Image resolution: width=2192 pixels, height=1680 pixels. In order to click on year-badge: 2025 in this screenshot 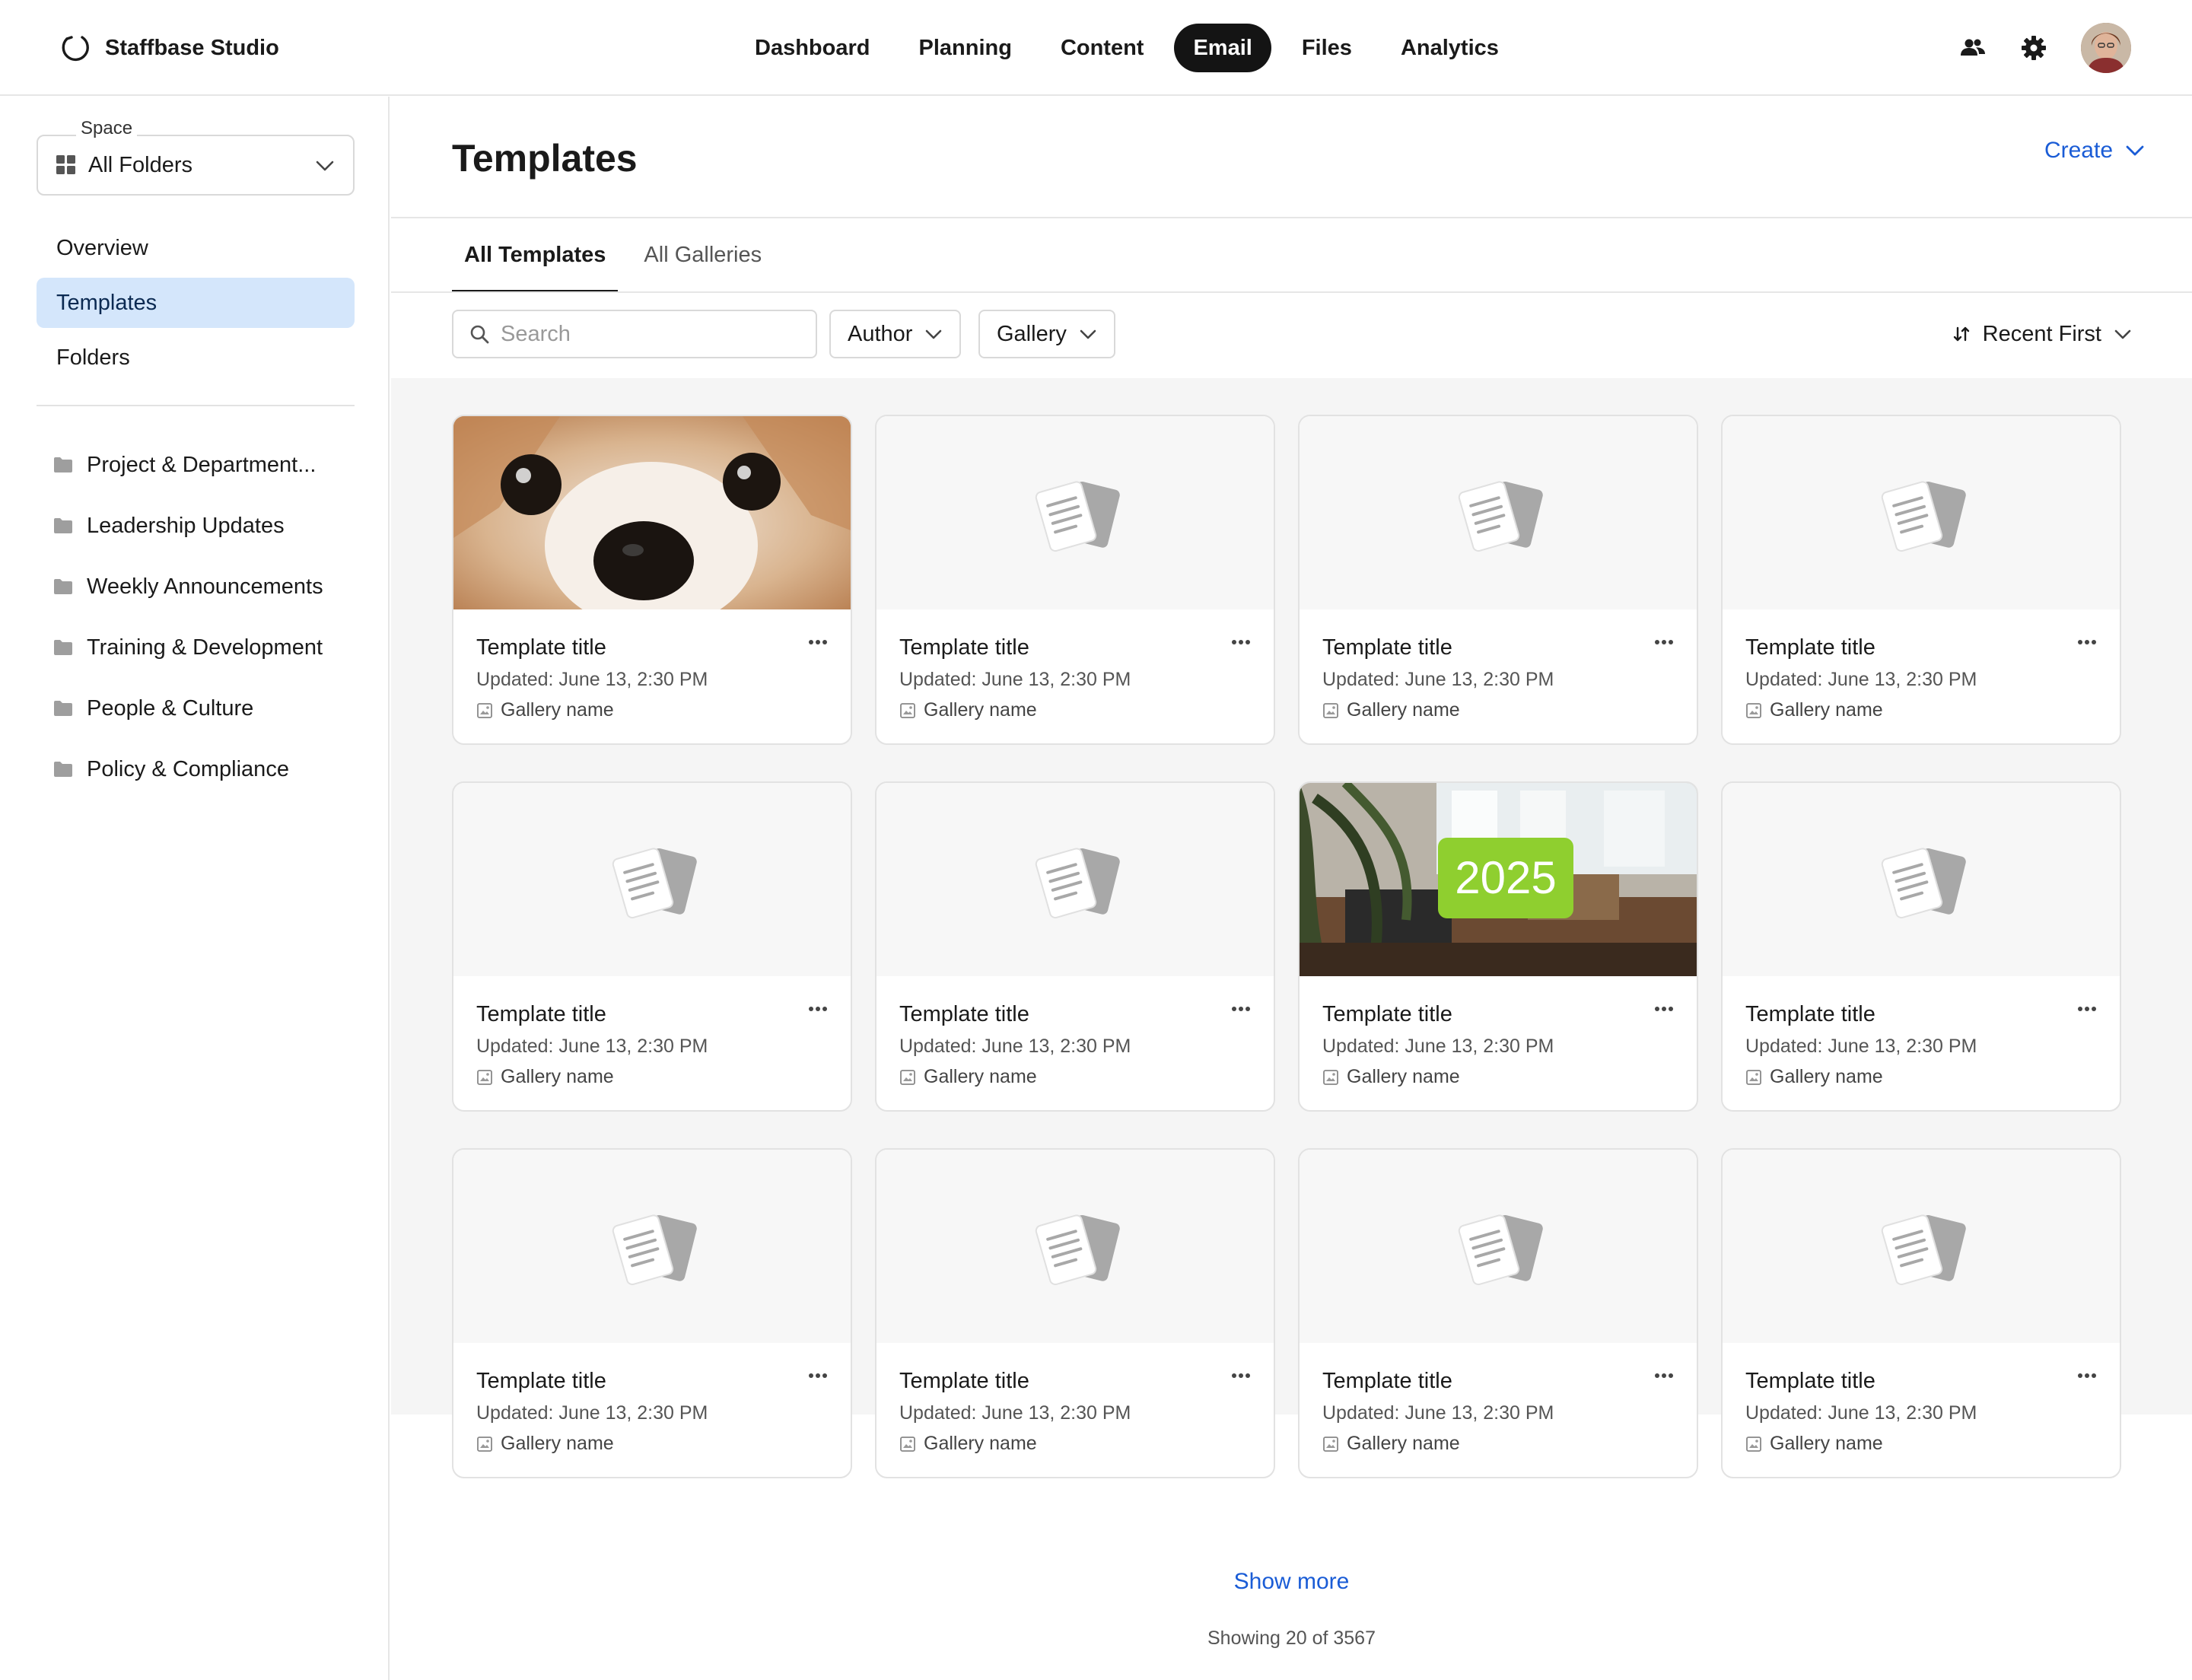, I will do `click(1505, 878)`.